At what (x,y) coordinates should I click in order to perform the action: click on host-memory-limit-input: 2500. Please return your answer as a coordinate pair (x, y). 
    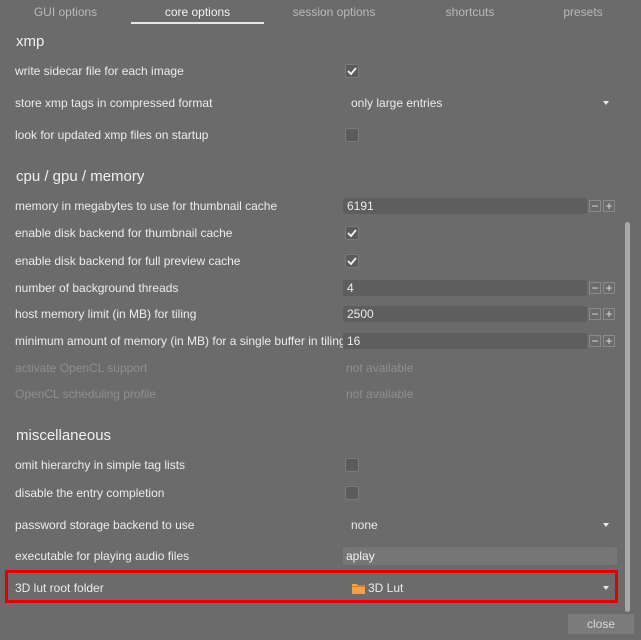
    Looking at the image, I should click on (465, 314).